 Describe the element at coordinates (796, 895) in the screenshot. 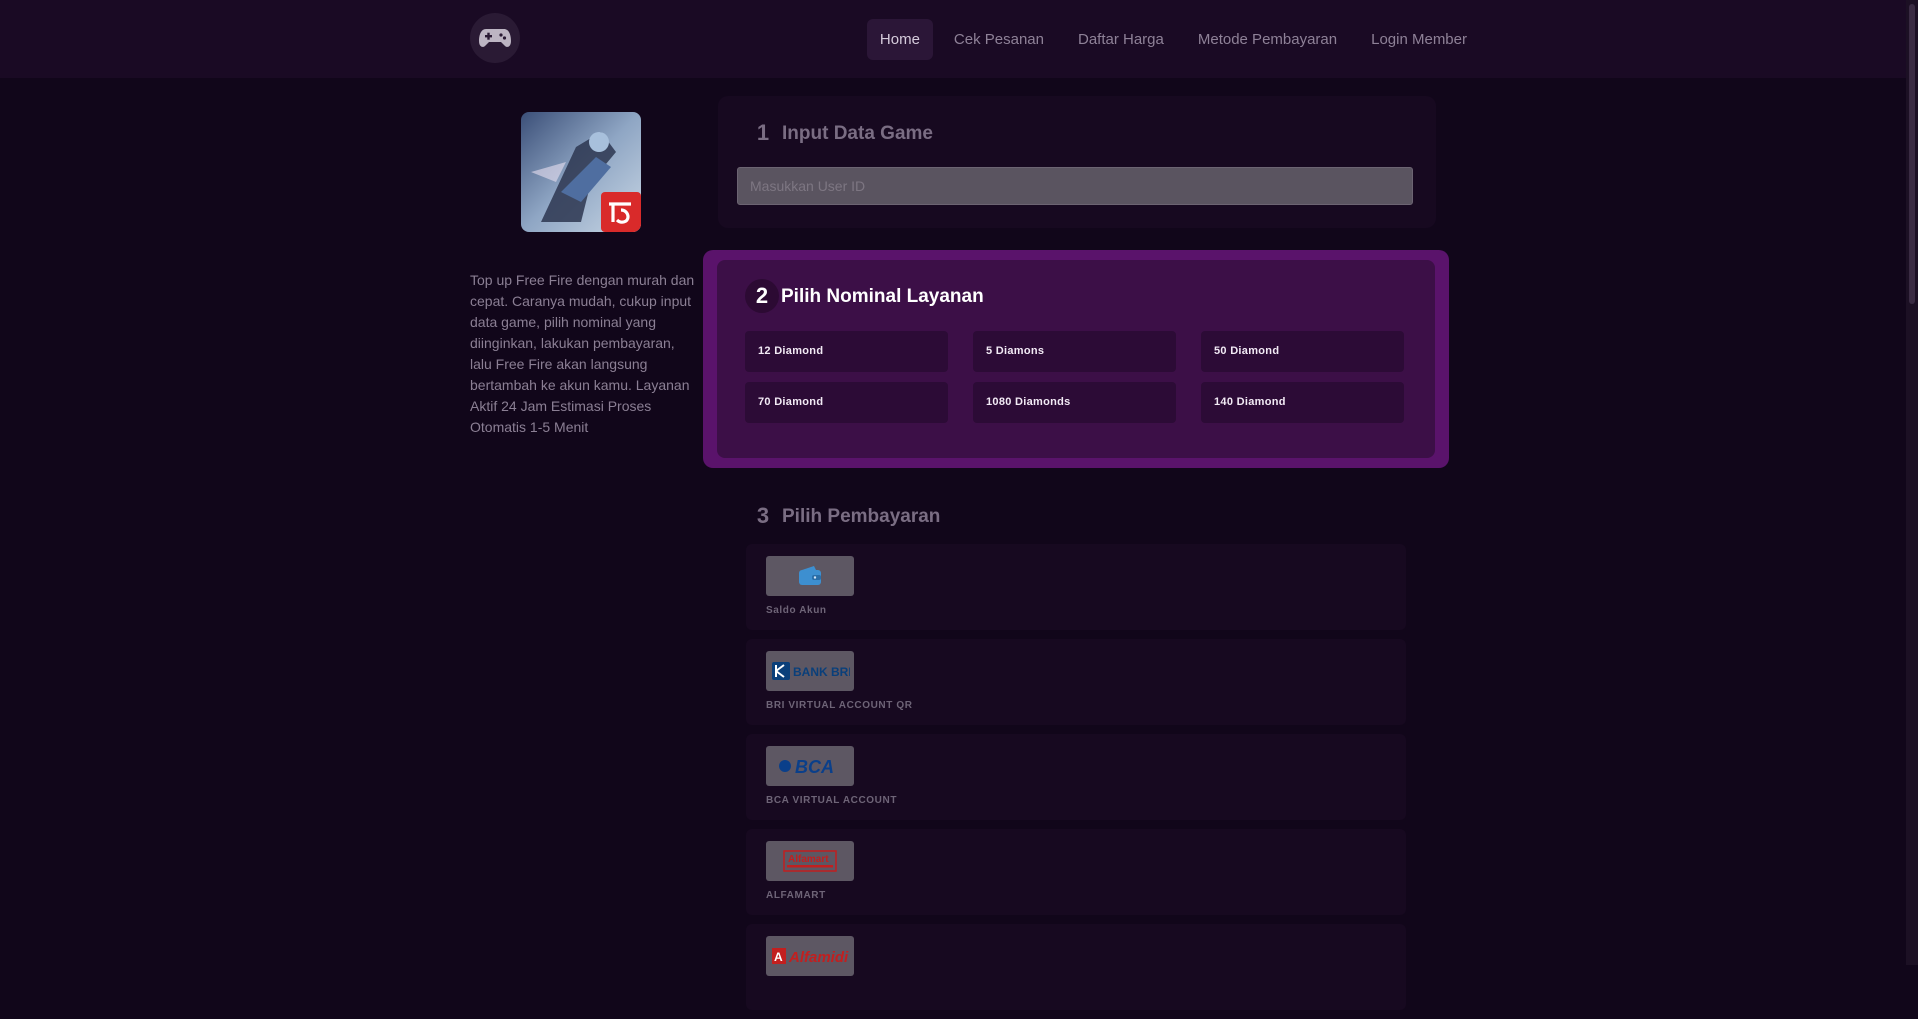

I see `payment-label: ALFAMART` at that location.